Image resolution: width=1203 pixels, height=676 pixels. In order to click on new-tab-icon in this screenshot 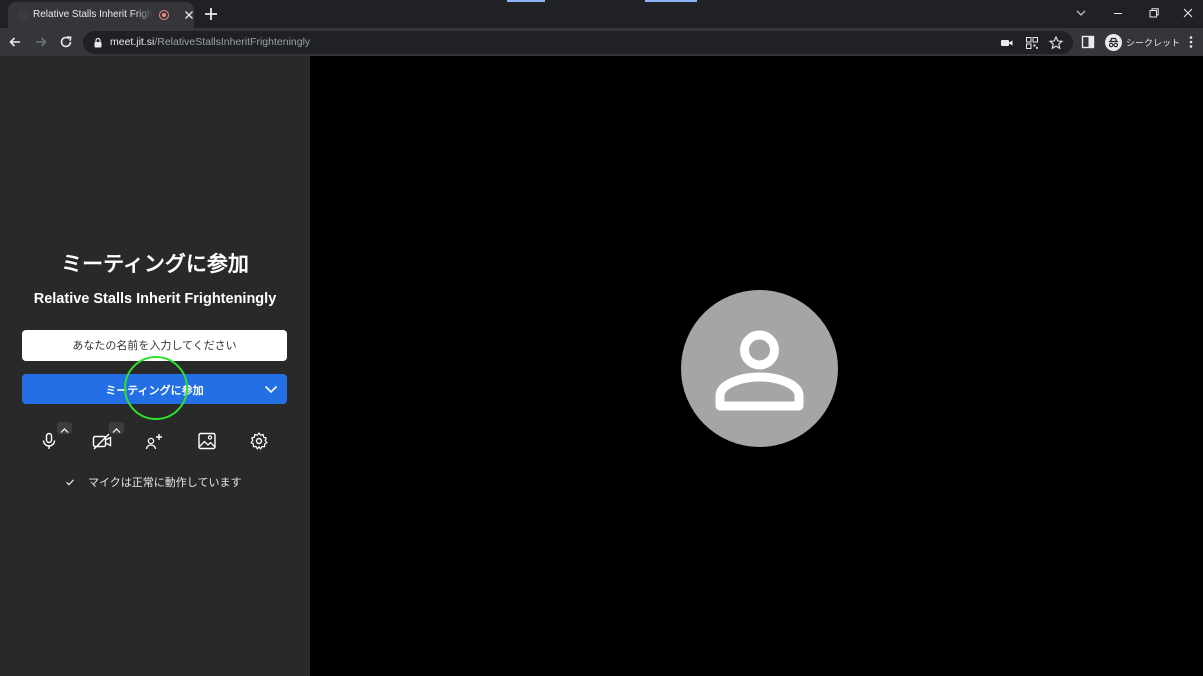, I will do `click(211, 14)`.